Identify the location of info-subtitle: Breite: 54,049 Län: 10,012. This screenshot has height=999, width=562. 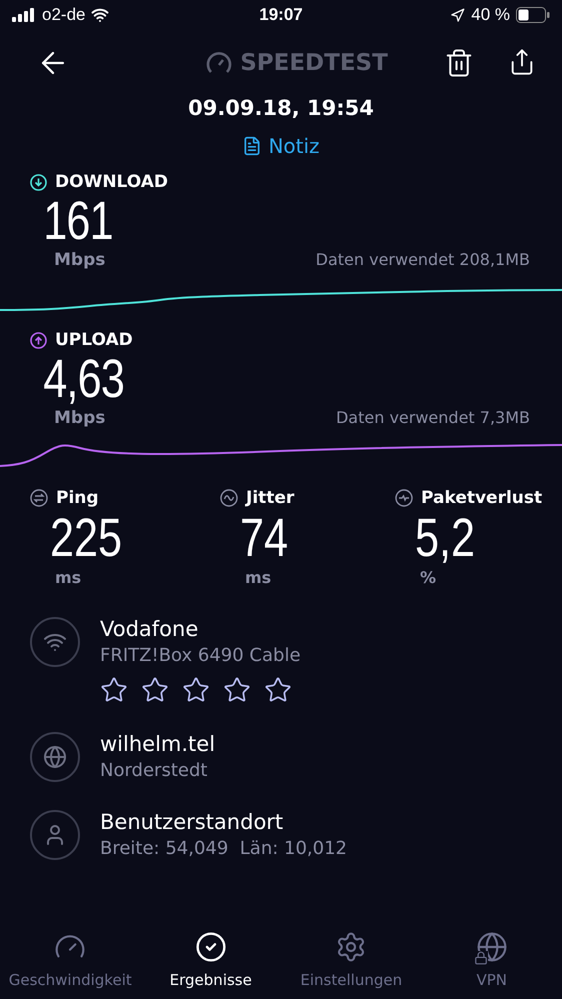
(224, 848).